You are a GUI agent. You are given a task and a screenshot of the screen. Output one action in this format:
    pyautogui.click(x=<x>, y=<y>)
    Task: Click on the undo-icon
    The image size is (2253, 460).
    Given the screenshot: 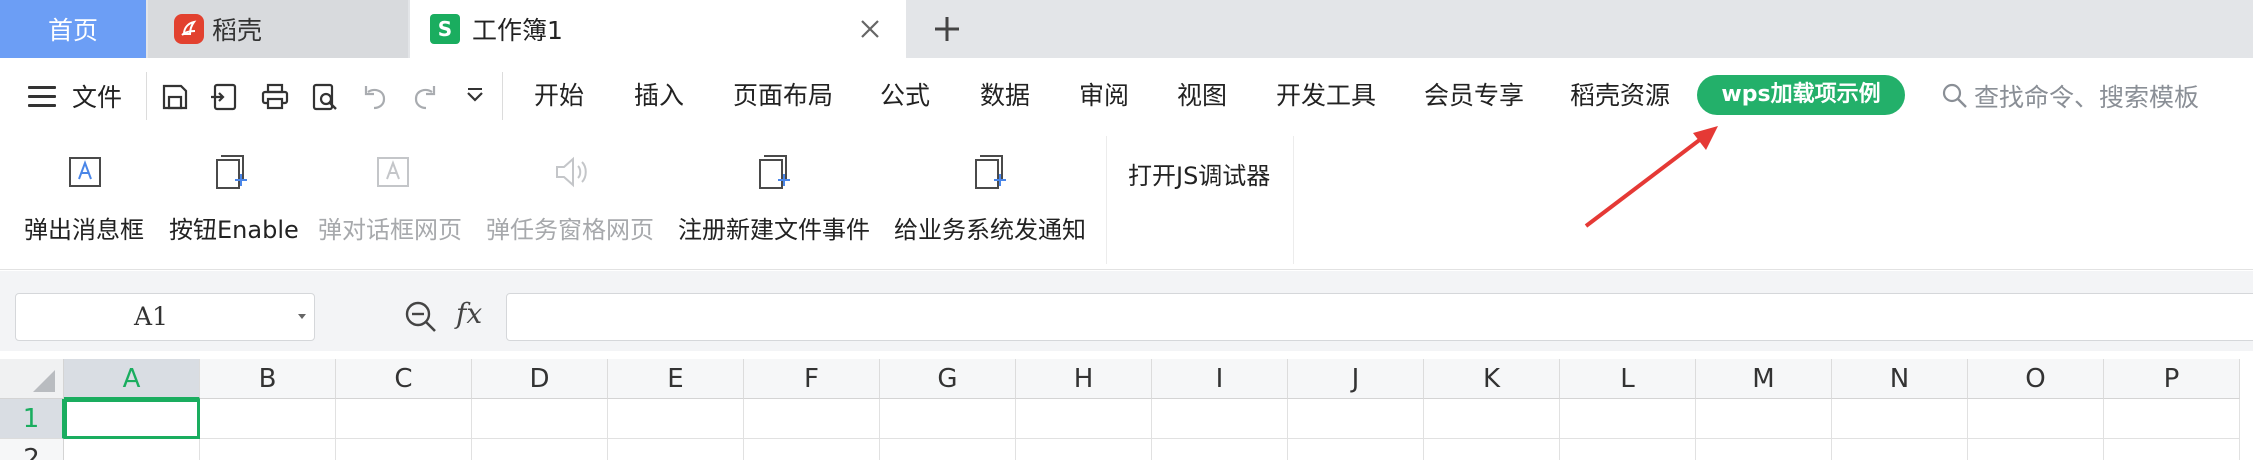 What is the action you would take?
    pyautogui.click(x=375, y=97)
    